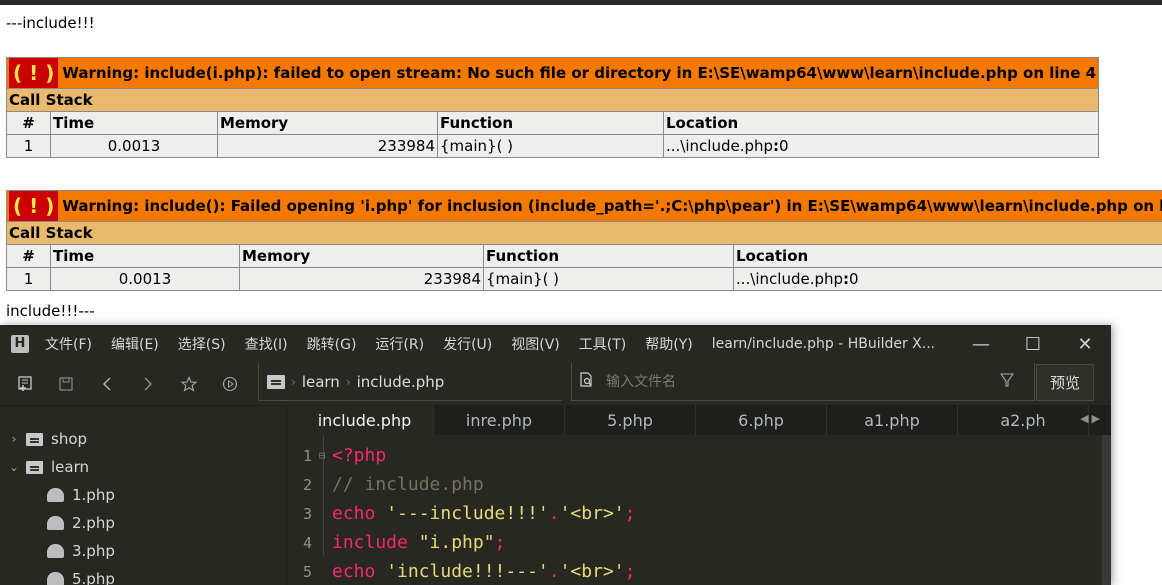 The image size is (1162, 585). Describe the element at coordinates (43, 439) in the screenshot. I see `tree-folder-shop: › shop` at that location.